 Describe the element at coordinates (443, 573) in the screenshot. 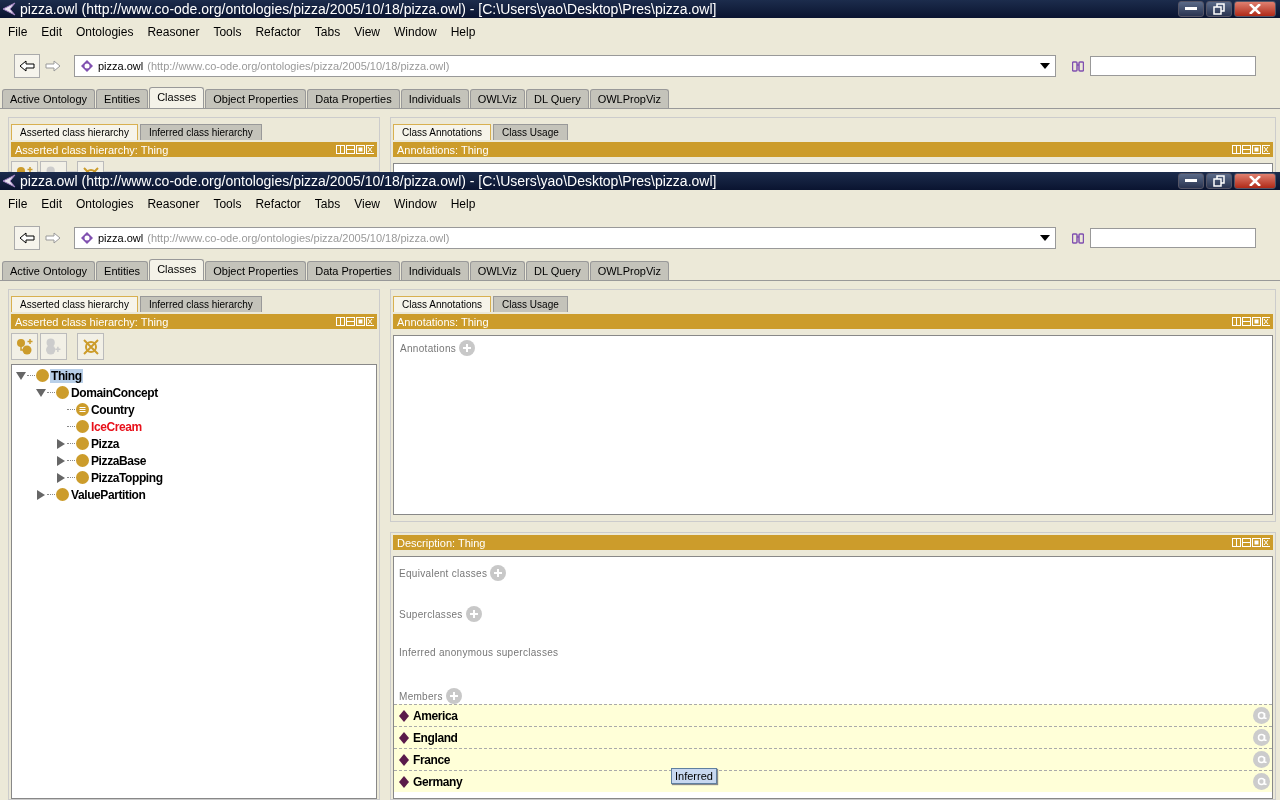

I see `section-label: Equivalent classes` at that location.